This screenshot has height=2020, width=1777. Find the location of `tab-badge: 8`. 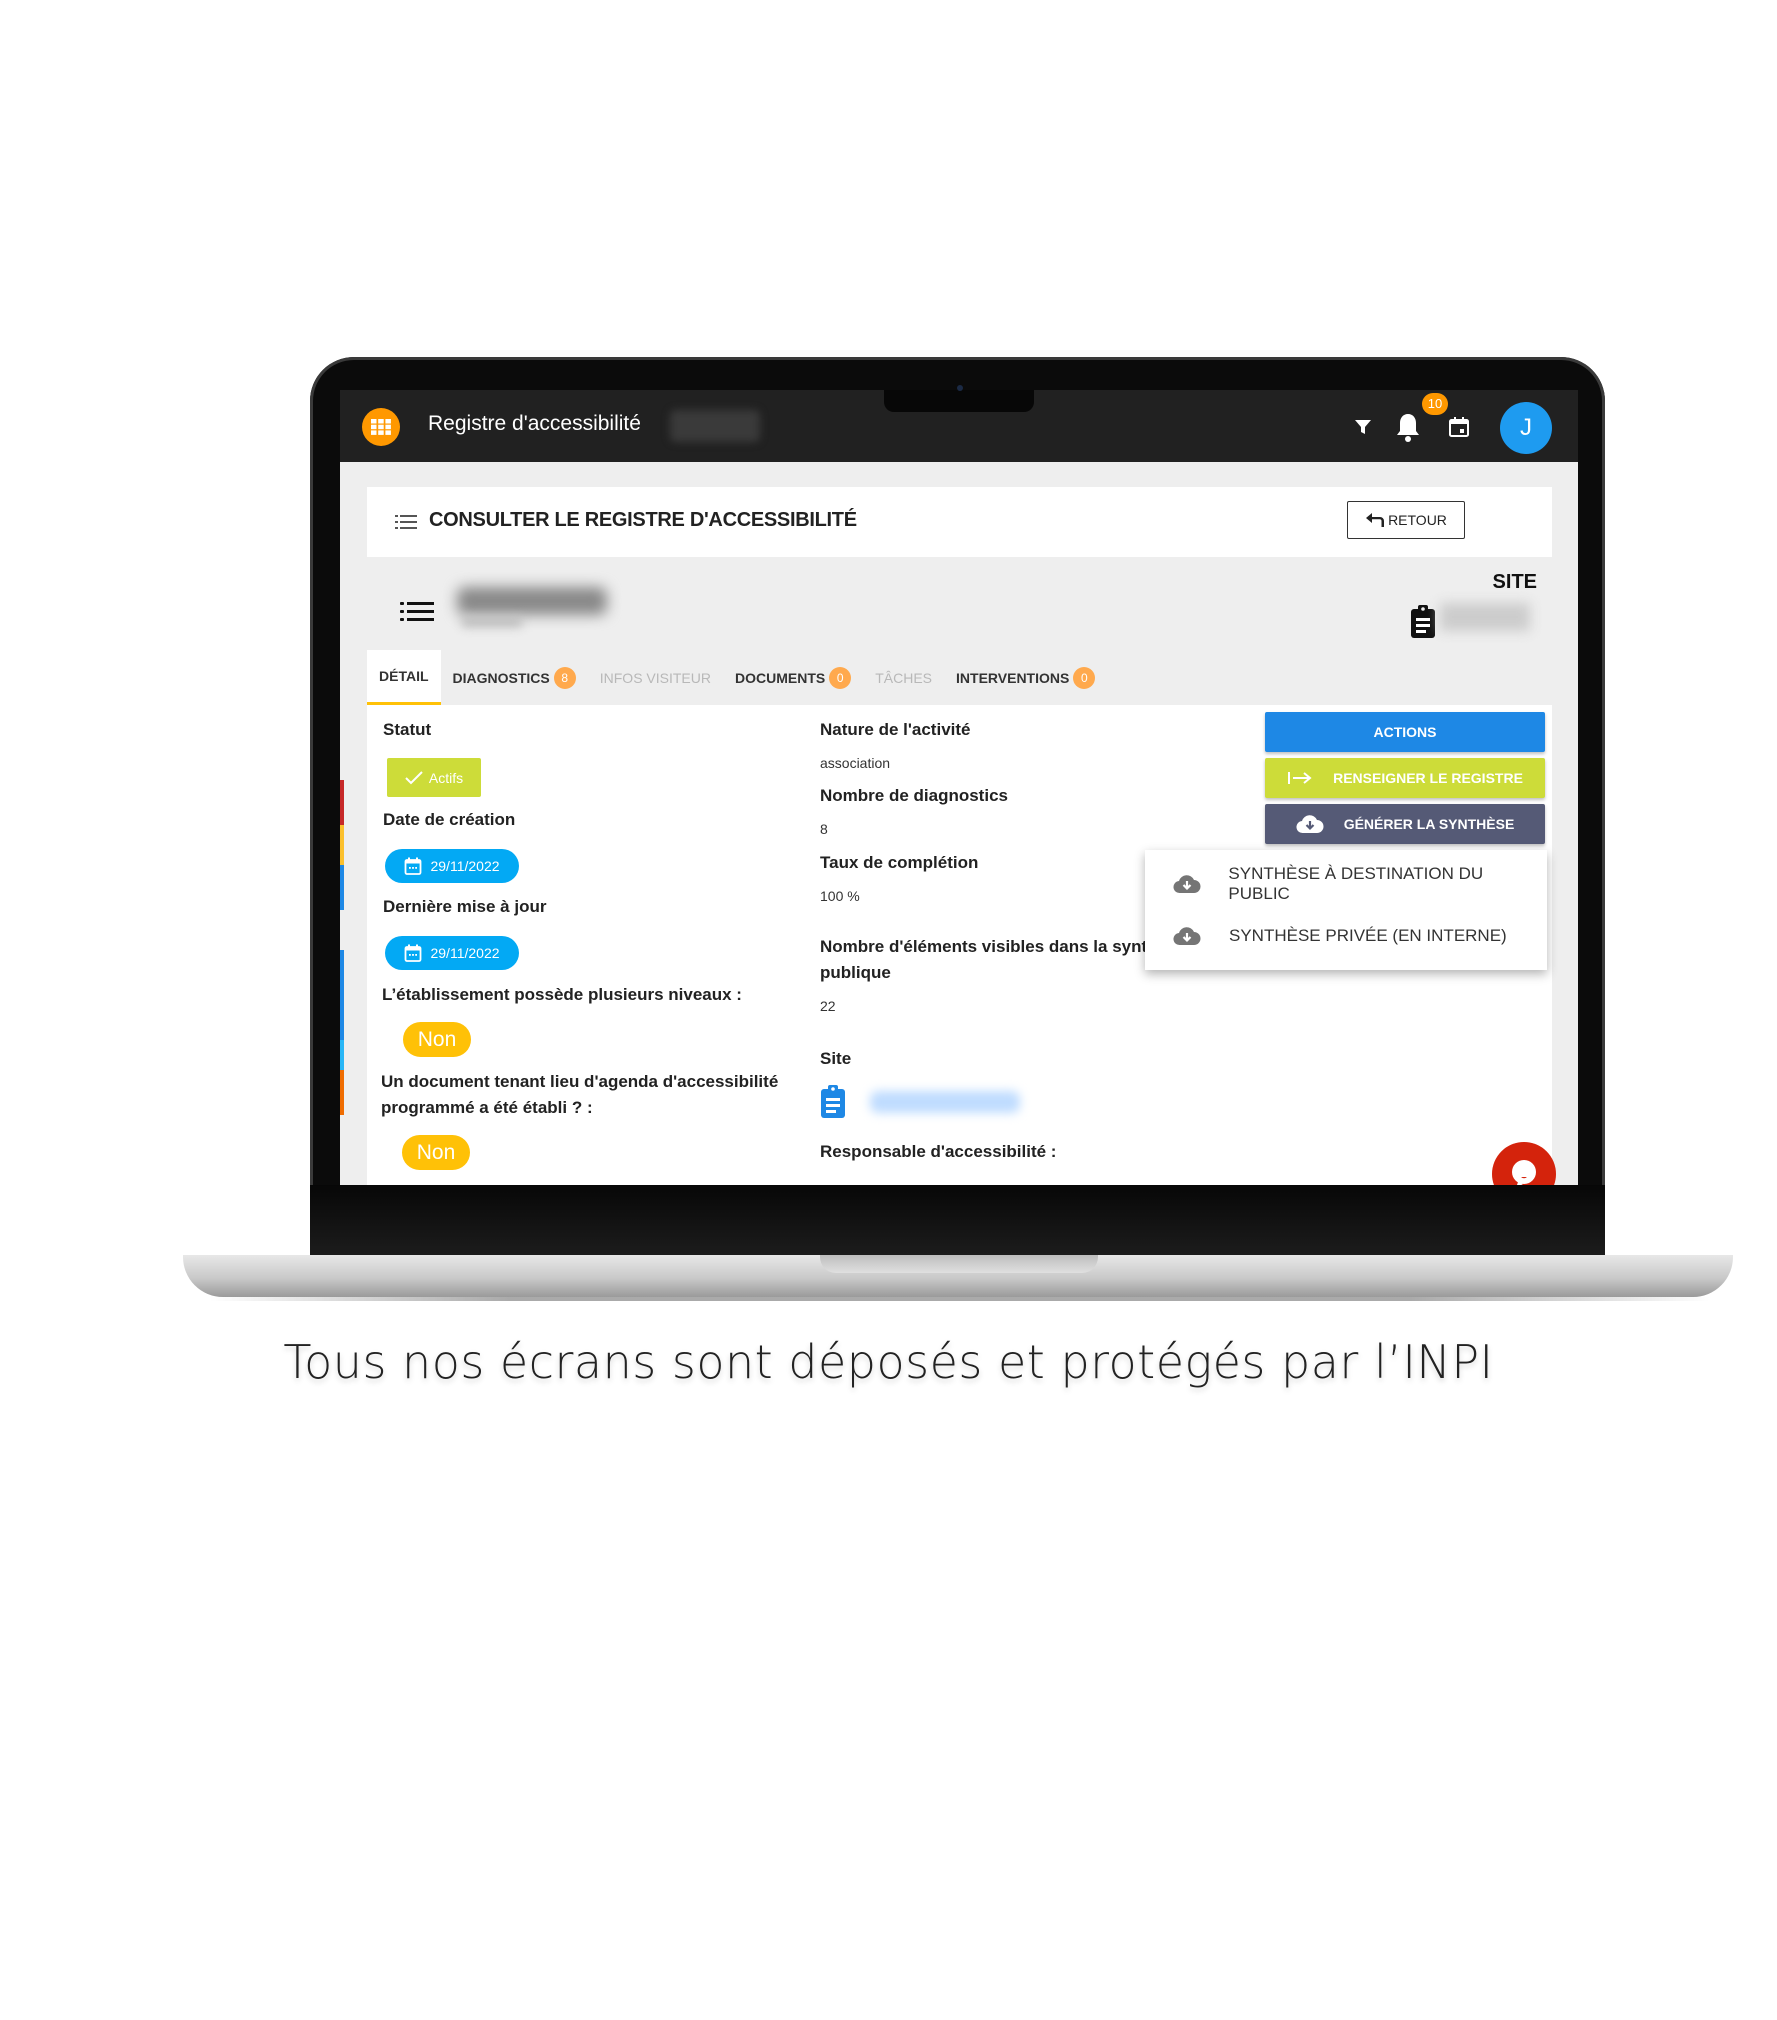

tab-badge: 8 is located at coordinates (564, 677).